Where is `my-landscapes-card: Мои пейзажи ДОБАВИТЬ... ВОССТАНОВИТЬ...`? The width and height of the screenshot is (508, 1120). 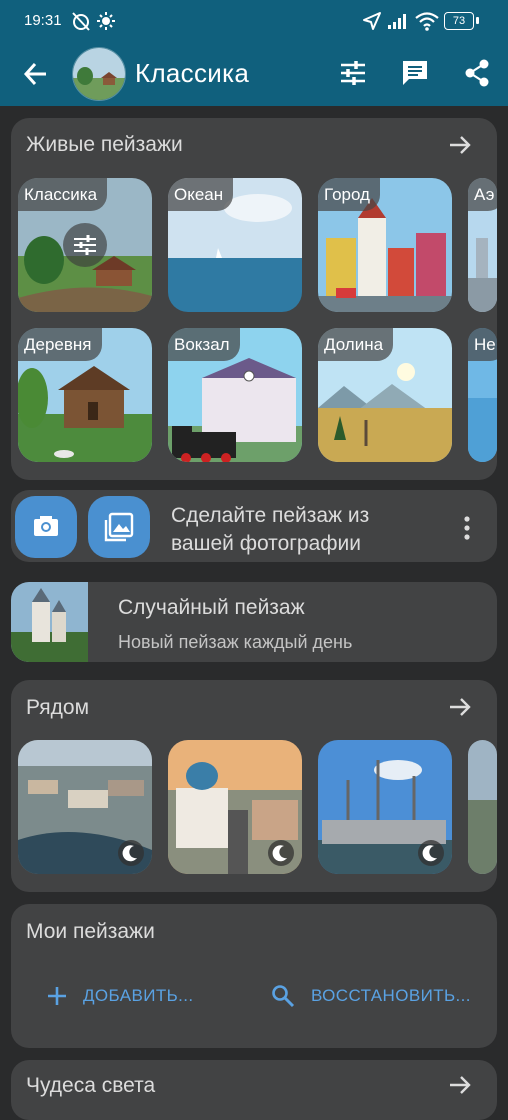
my-landscapes-card: Мои пейзажи ДОБАВИТЬ... ВОССТАНОВИТЬ... is located at coordinates (254, 976).